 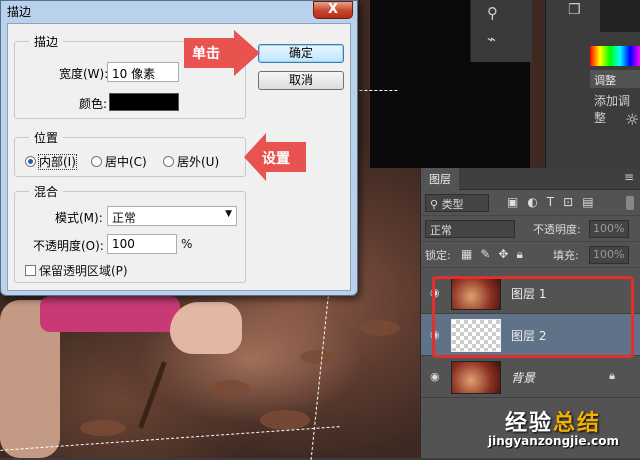 What do you see at coordinates (491, 39) in the screenshot?
I see `clone-source-icon: ⌁` at bounding box center [491, 39].